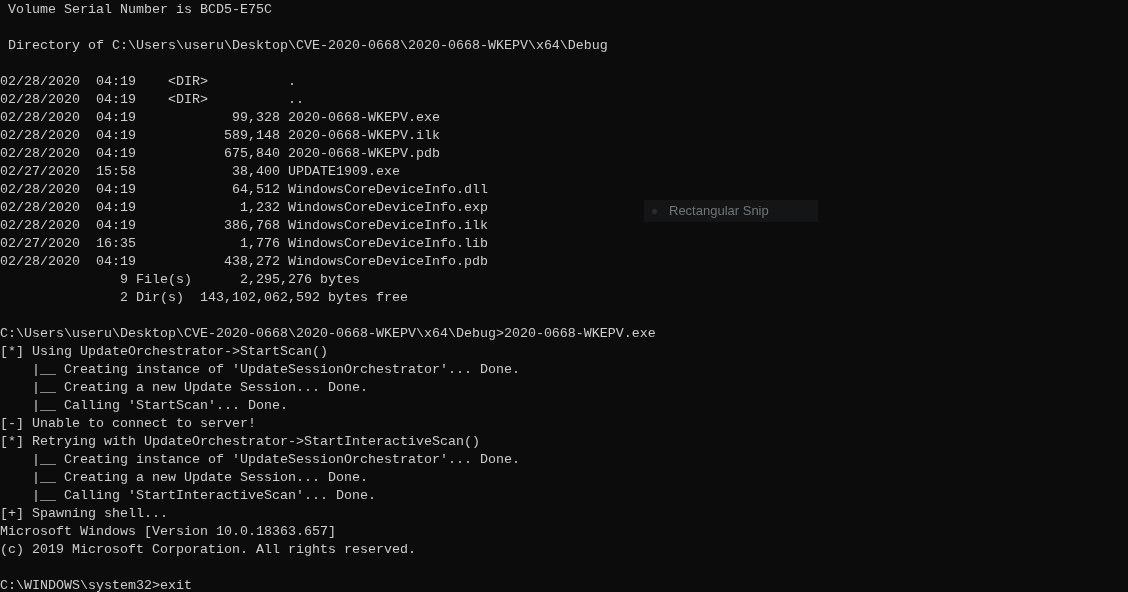 This screenshot has width=1128, height=592. Describe the element at coordinates (164, 352) in the screenshot. I see `terminal-line: [*] Using UpdateOrchestrator->StartScan()` at that location.